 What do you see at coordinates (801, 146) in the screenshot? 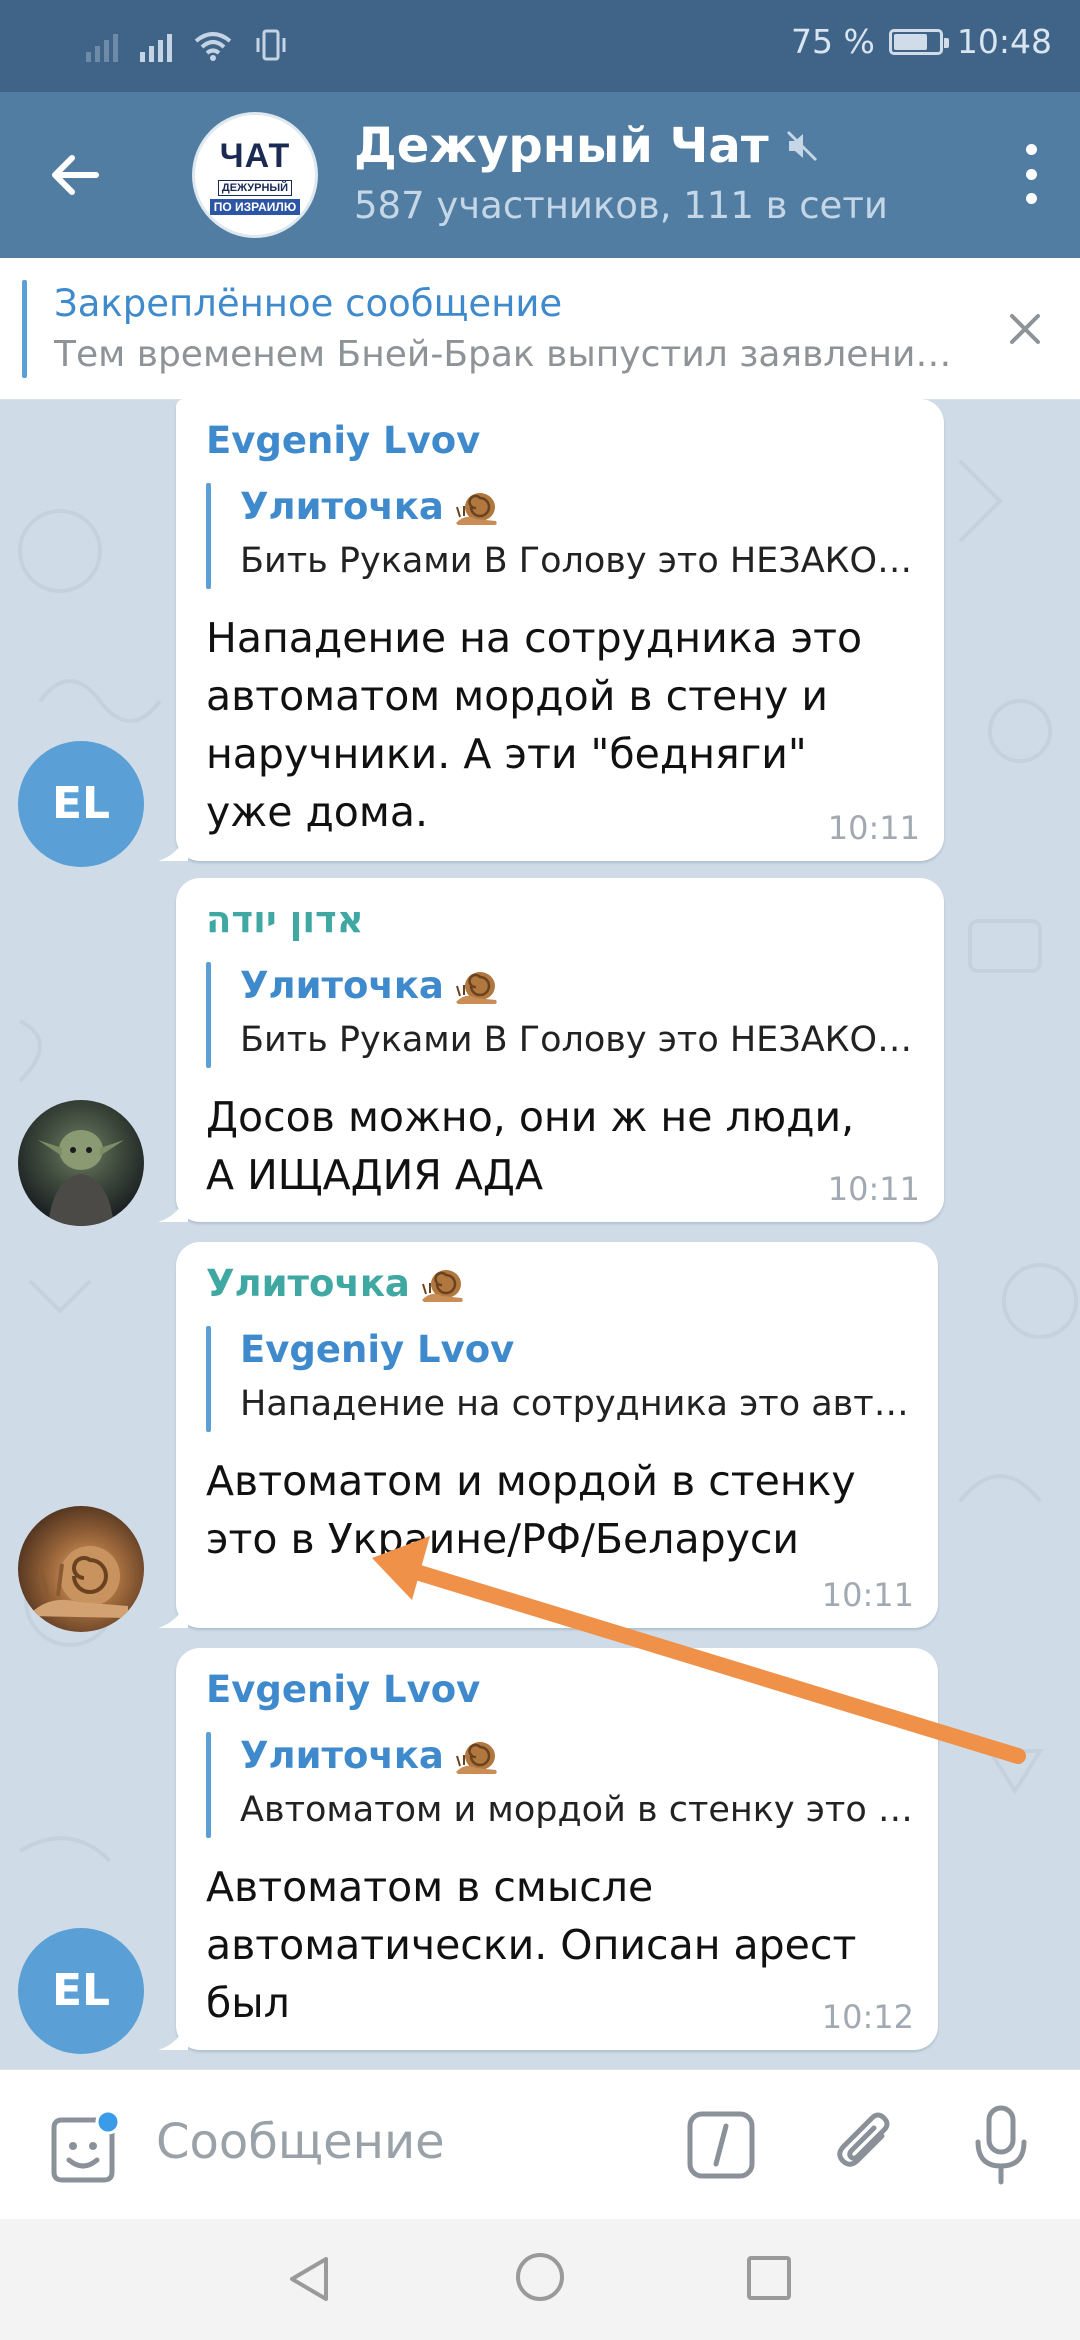
I see `muted-icon` at bounding box center [801, 146].